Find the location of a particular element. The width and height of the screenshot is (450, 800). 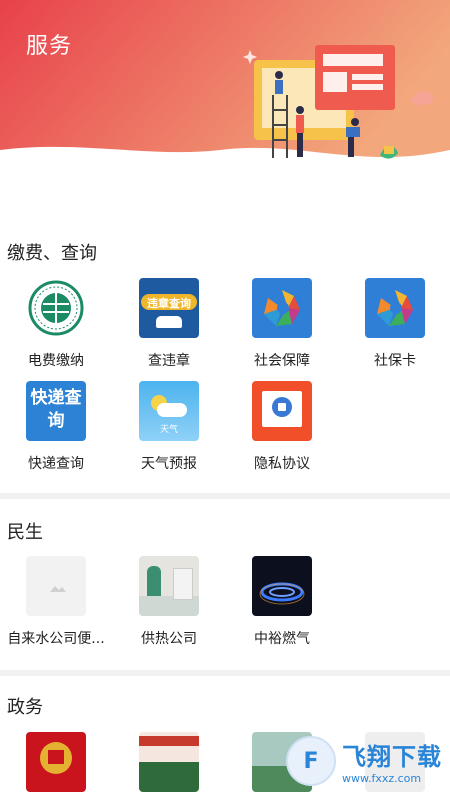

tile-label: 隐私协议 is located at coordinates (282, 464).